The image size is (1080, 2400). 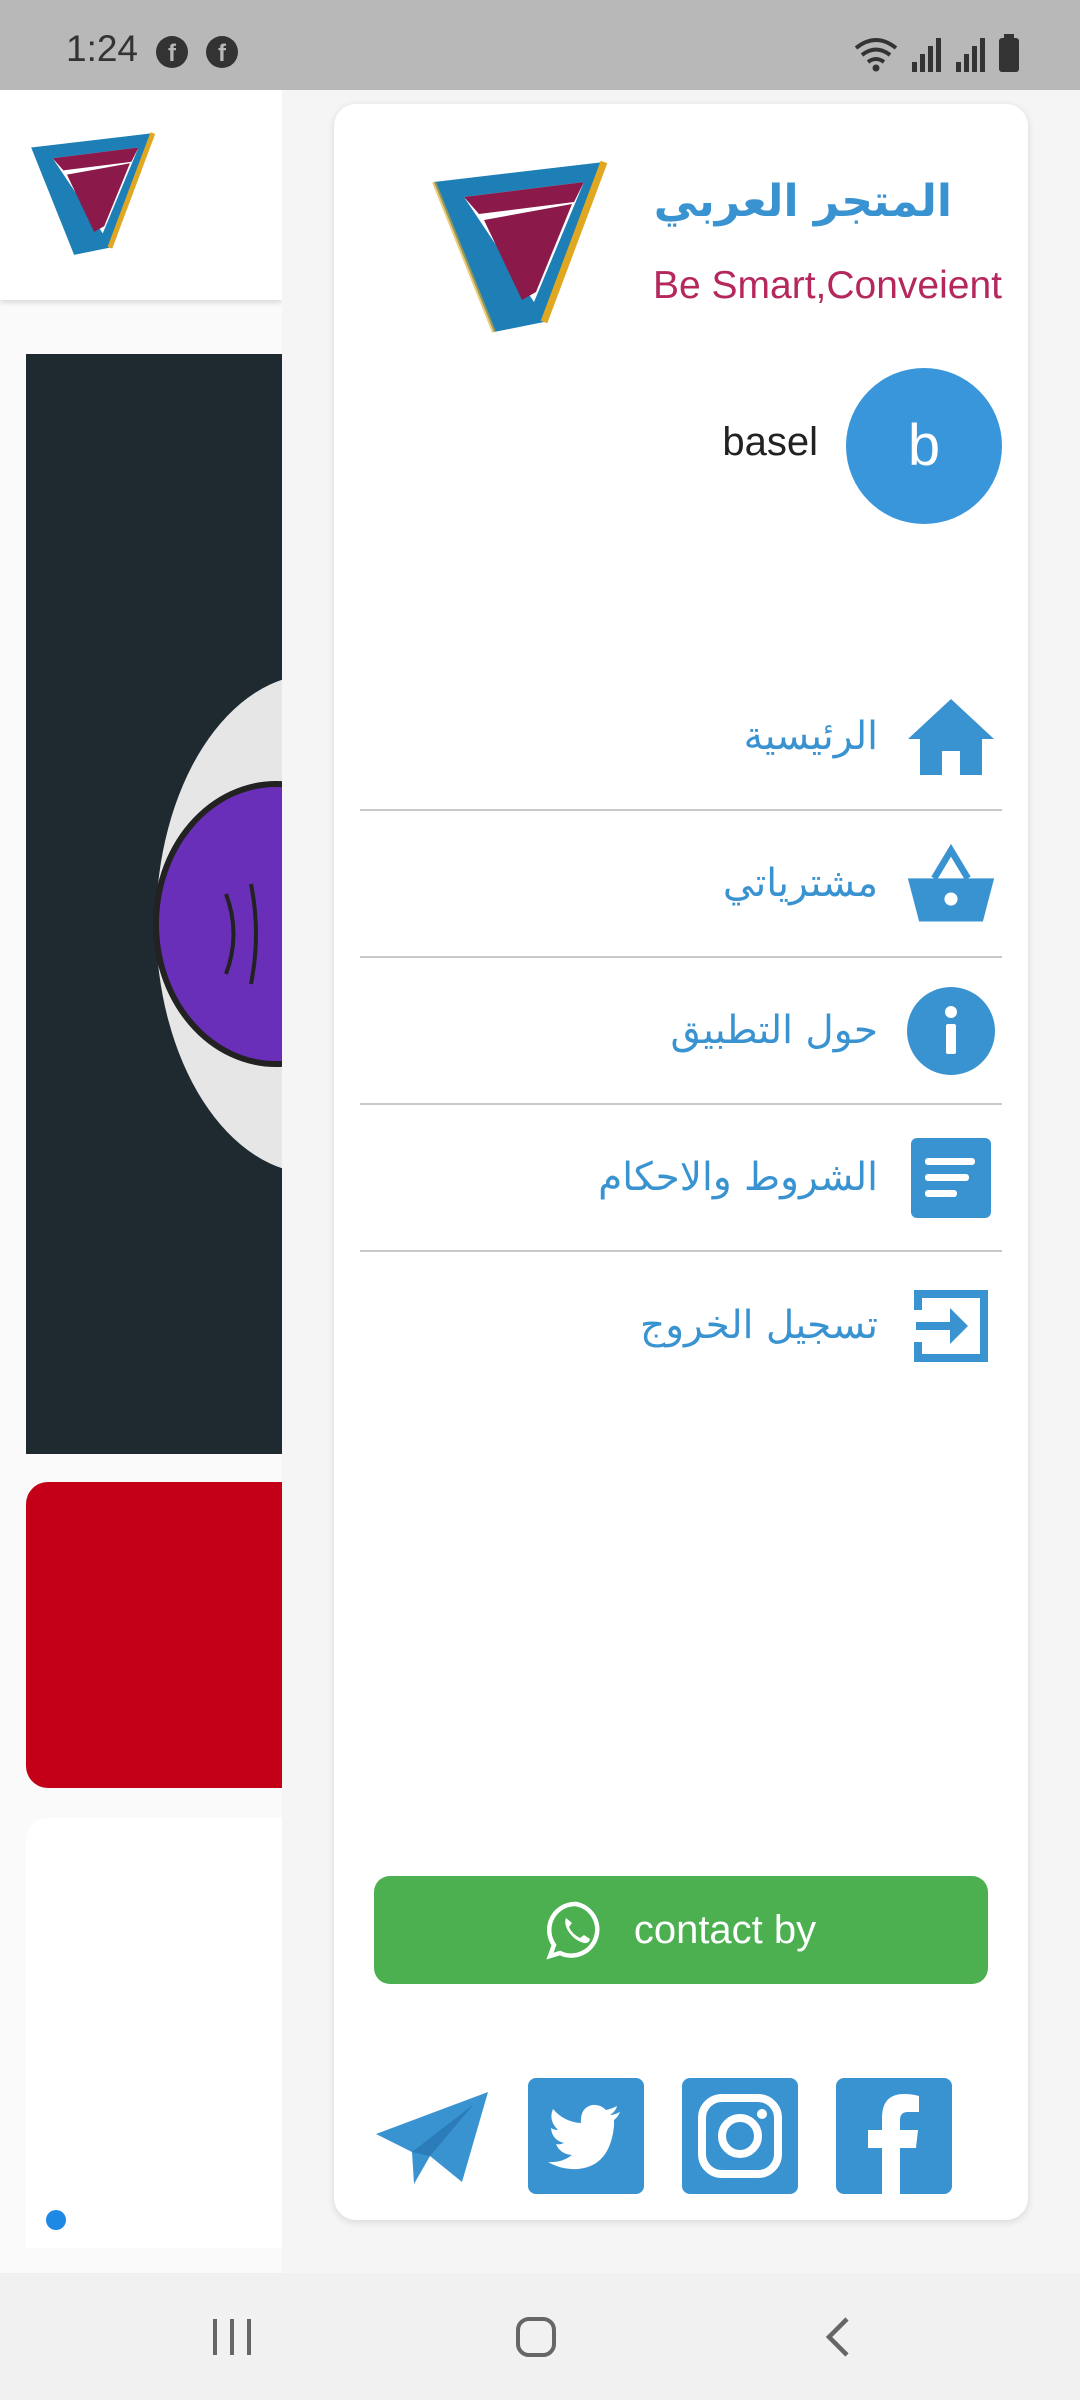 I want to click on menu-item-about: حول التطبيق, so click(x=681, y=1031).